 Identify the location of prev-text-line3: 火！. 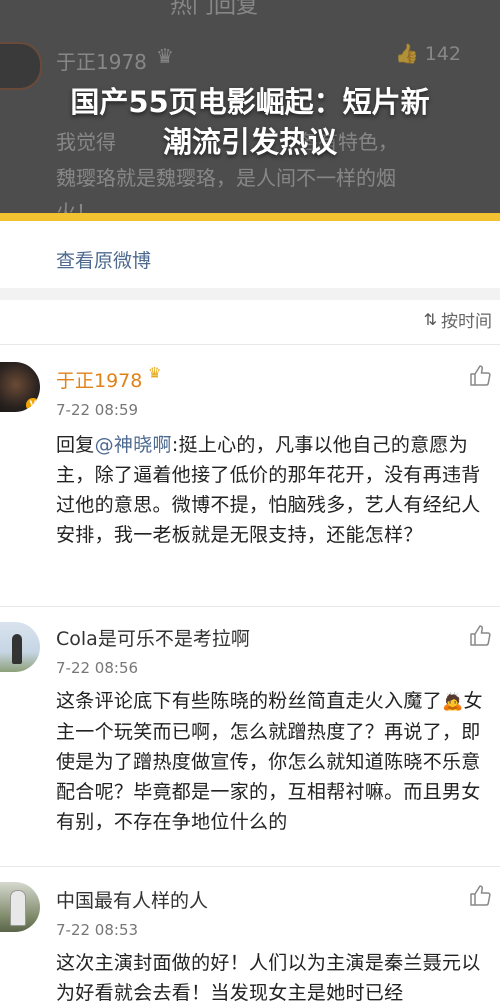
(76, 206).